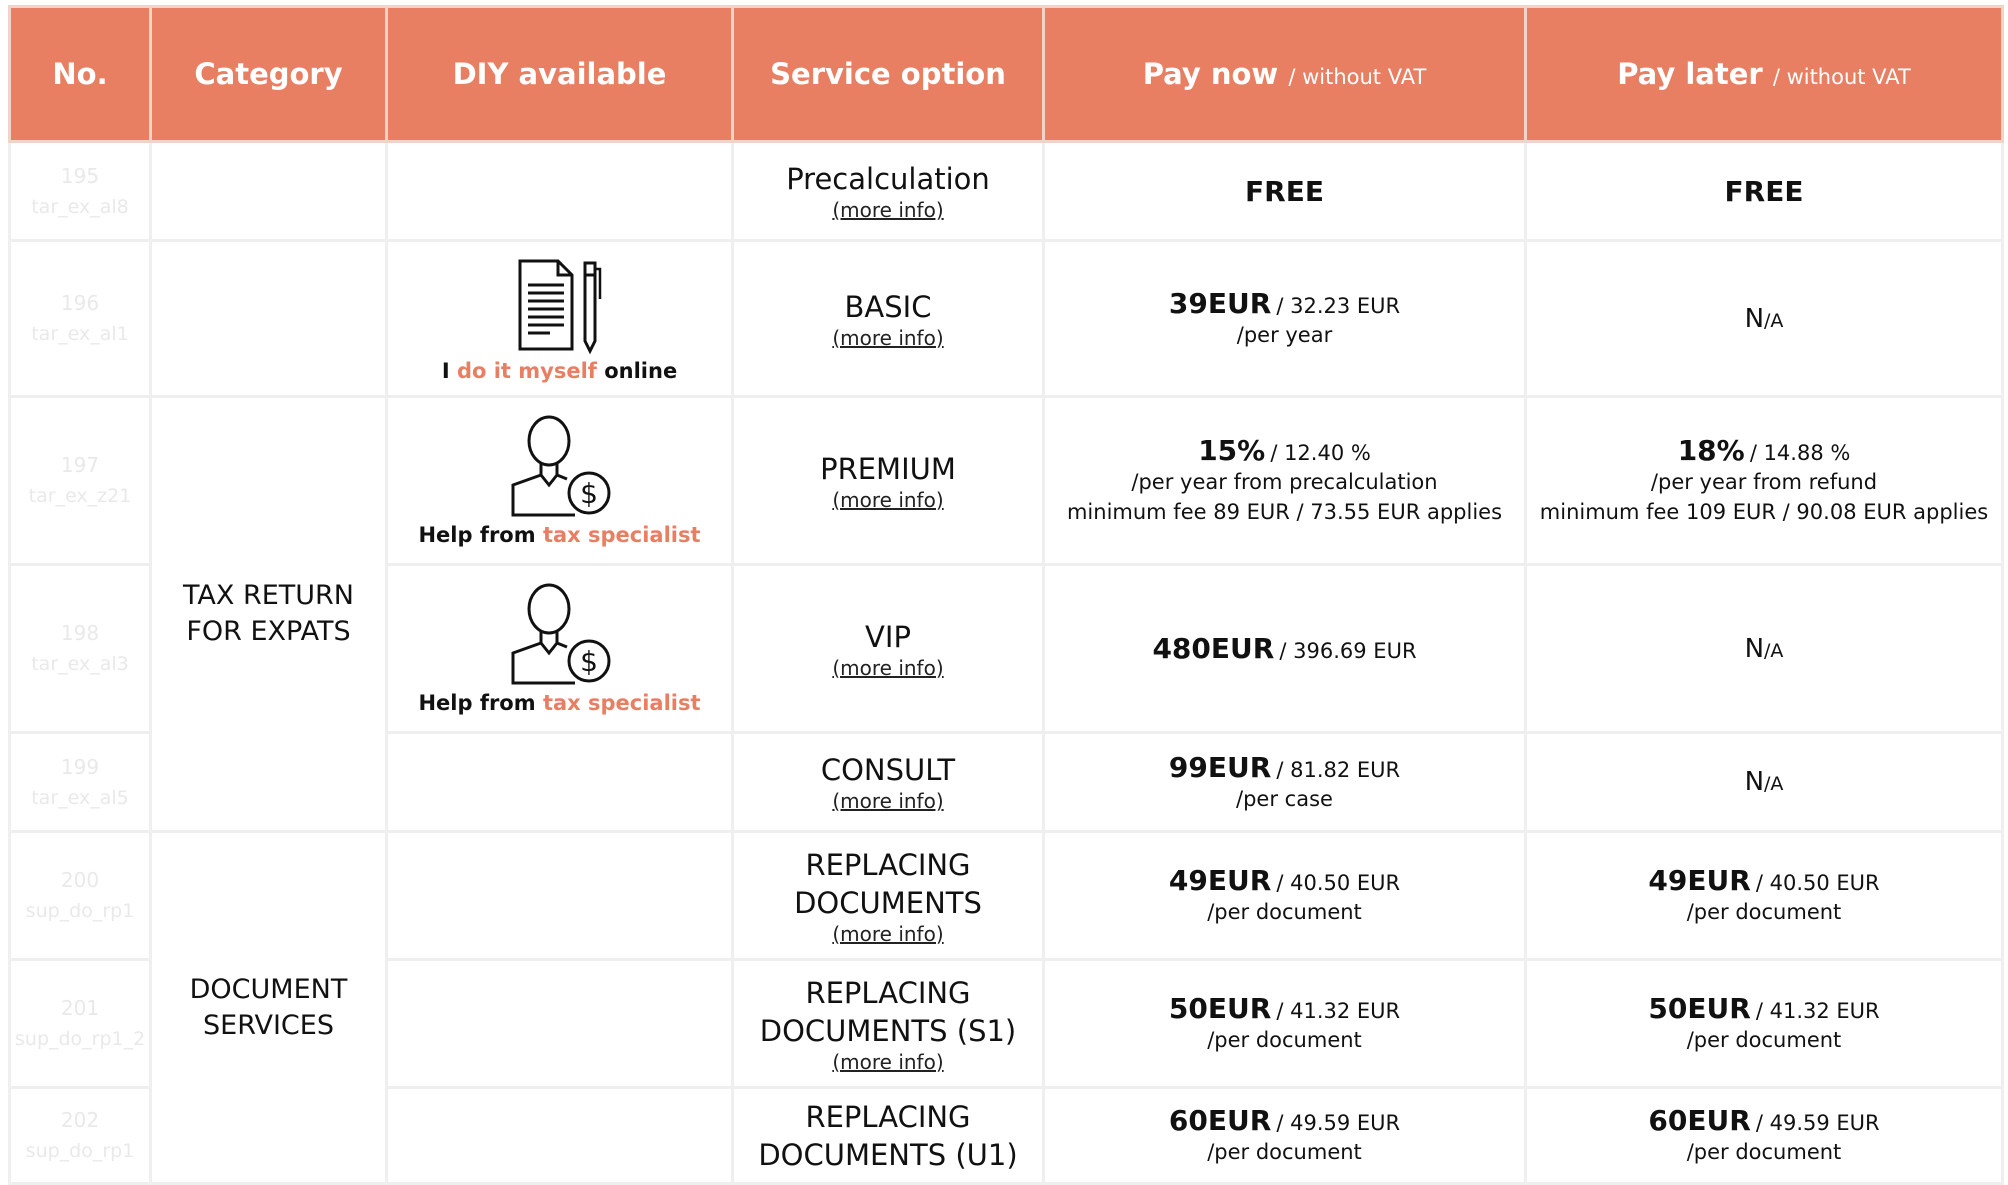 Image resolution: width=2008 pixels, height=1185 pixels. Describe the element at coordinates (1284, 1023) in the screenshot. I see `pay-now-cell: 50EUR / 41.32 EUR /per document` at that location.